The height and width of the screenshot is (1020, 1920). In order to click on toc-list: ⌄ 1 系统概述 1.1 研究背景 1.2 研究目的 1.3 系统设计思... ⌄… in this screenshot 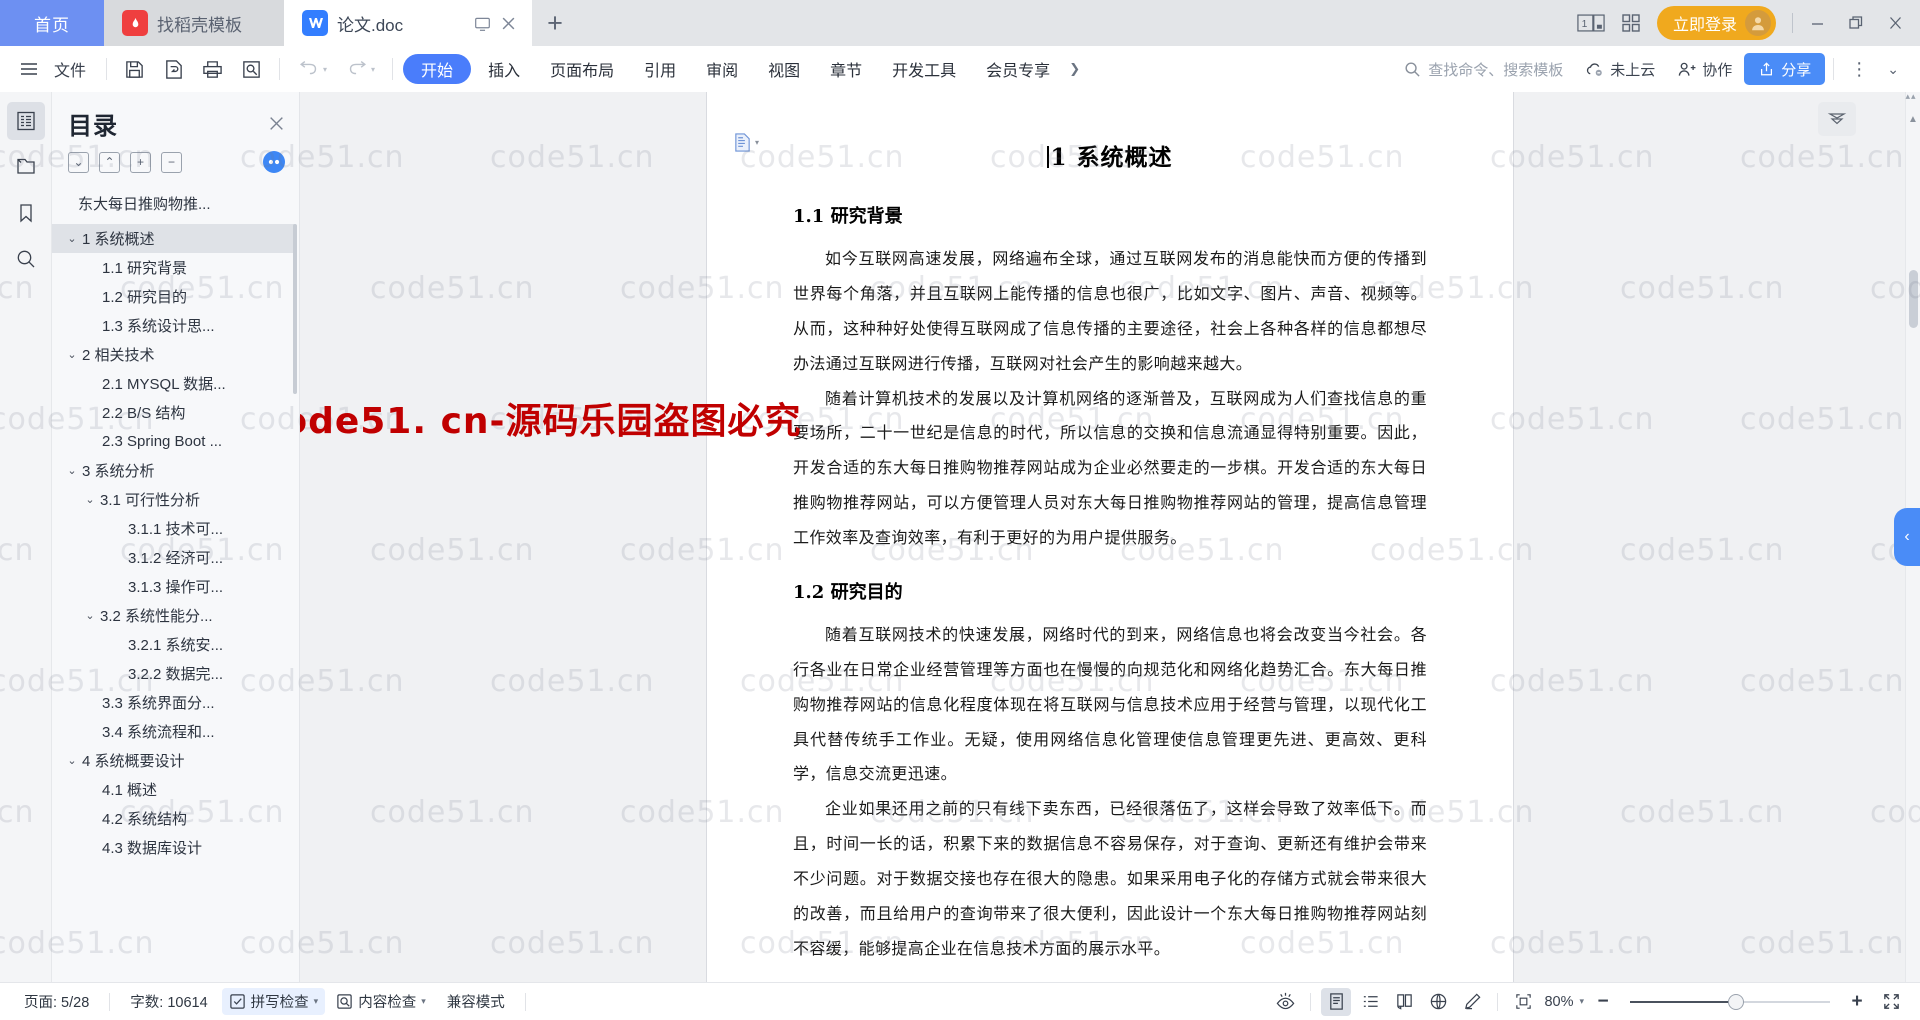, I will do `click(175, 603)`.